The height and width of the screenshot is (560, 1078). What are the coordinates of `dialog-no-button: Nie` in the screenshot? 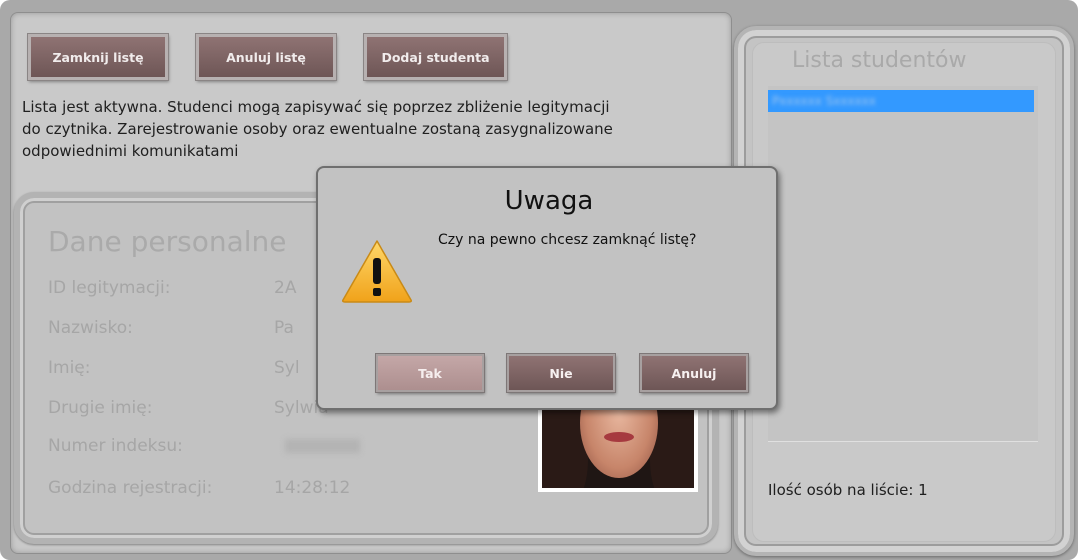 It's located at (561, 373).